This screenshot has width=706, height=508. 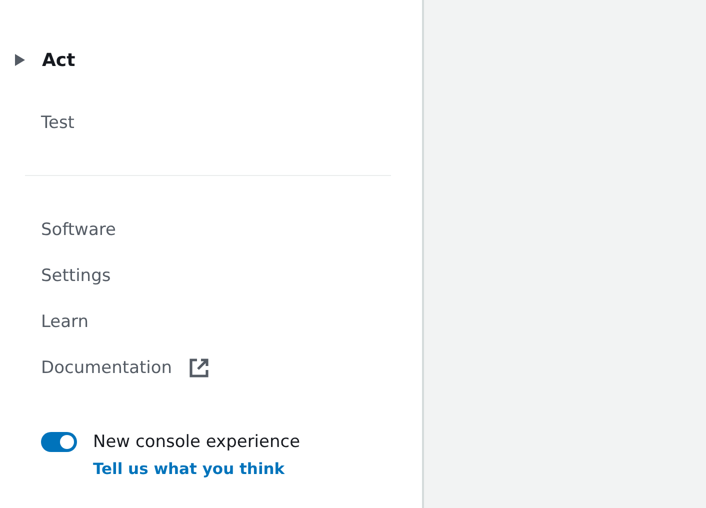 I want to click on nav-link: Test, so click(x=57, y=123).